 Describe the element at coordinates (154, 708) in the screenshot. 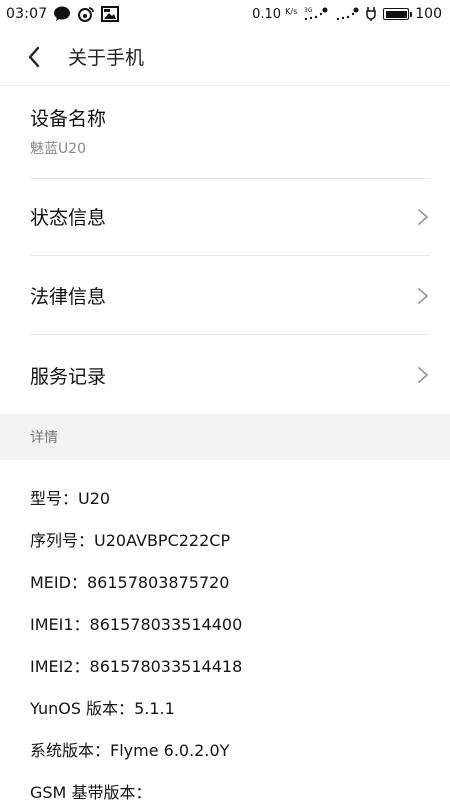

I see `detail-value: 5.1.1` at that location.